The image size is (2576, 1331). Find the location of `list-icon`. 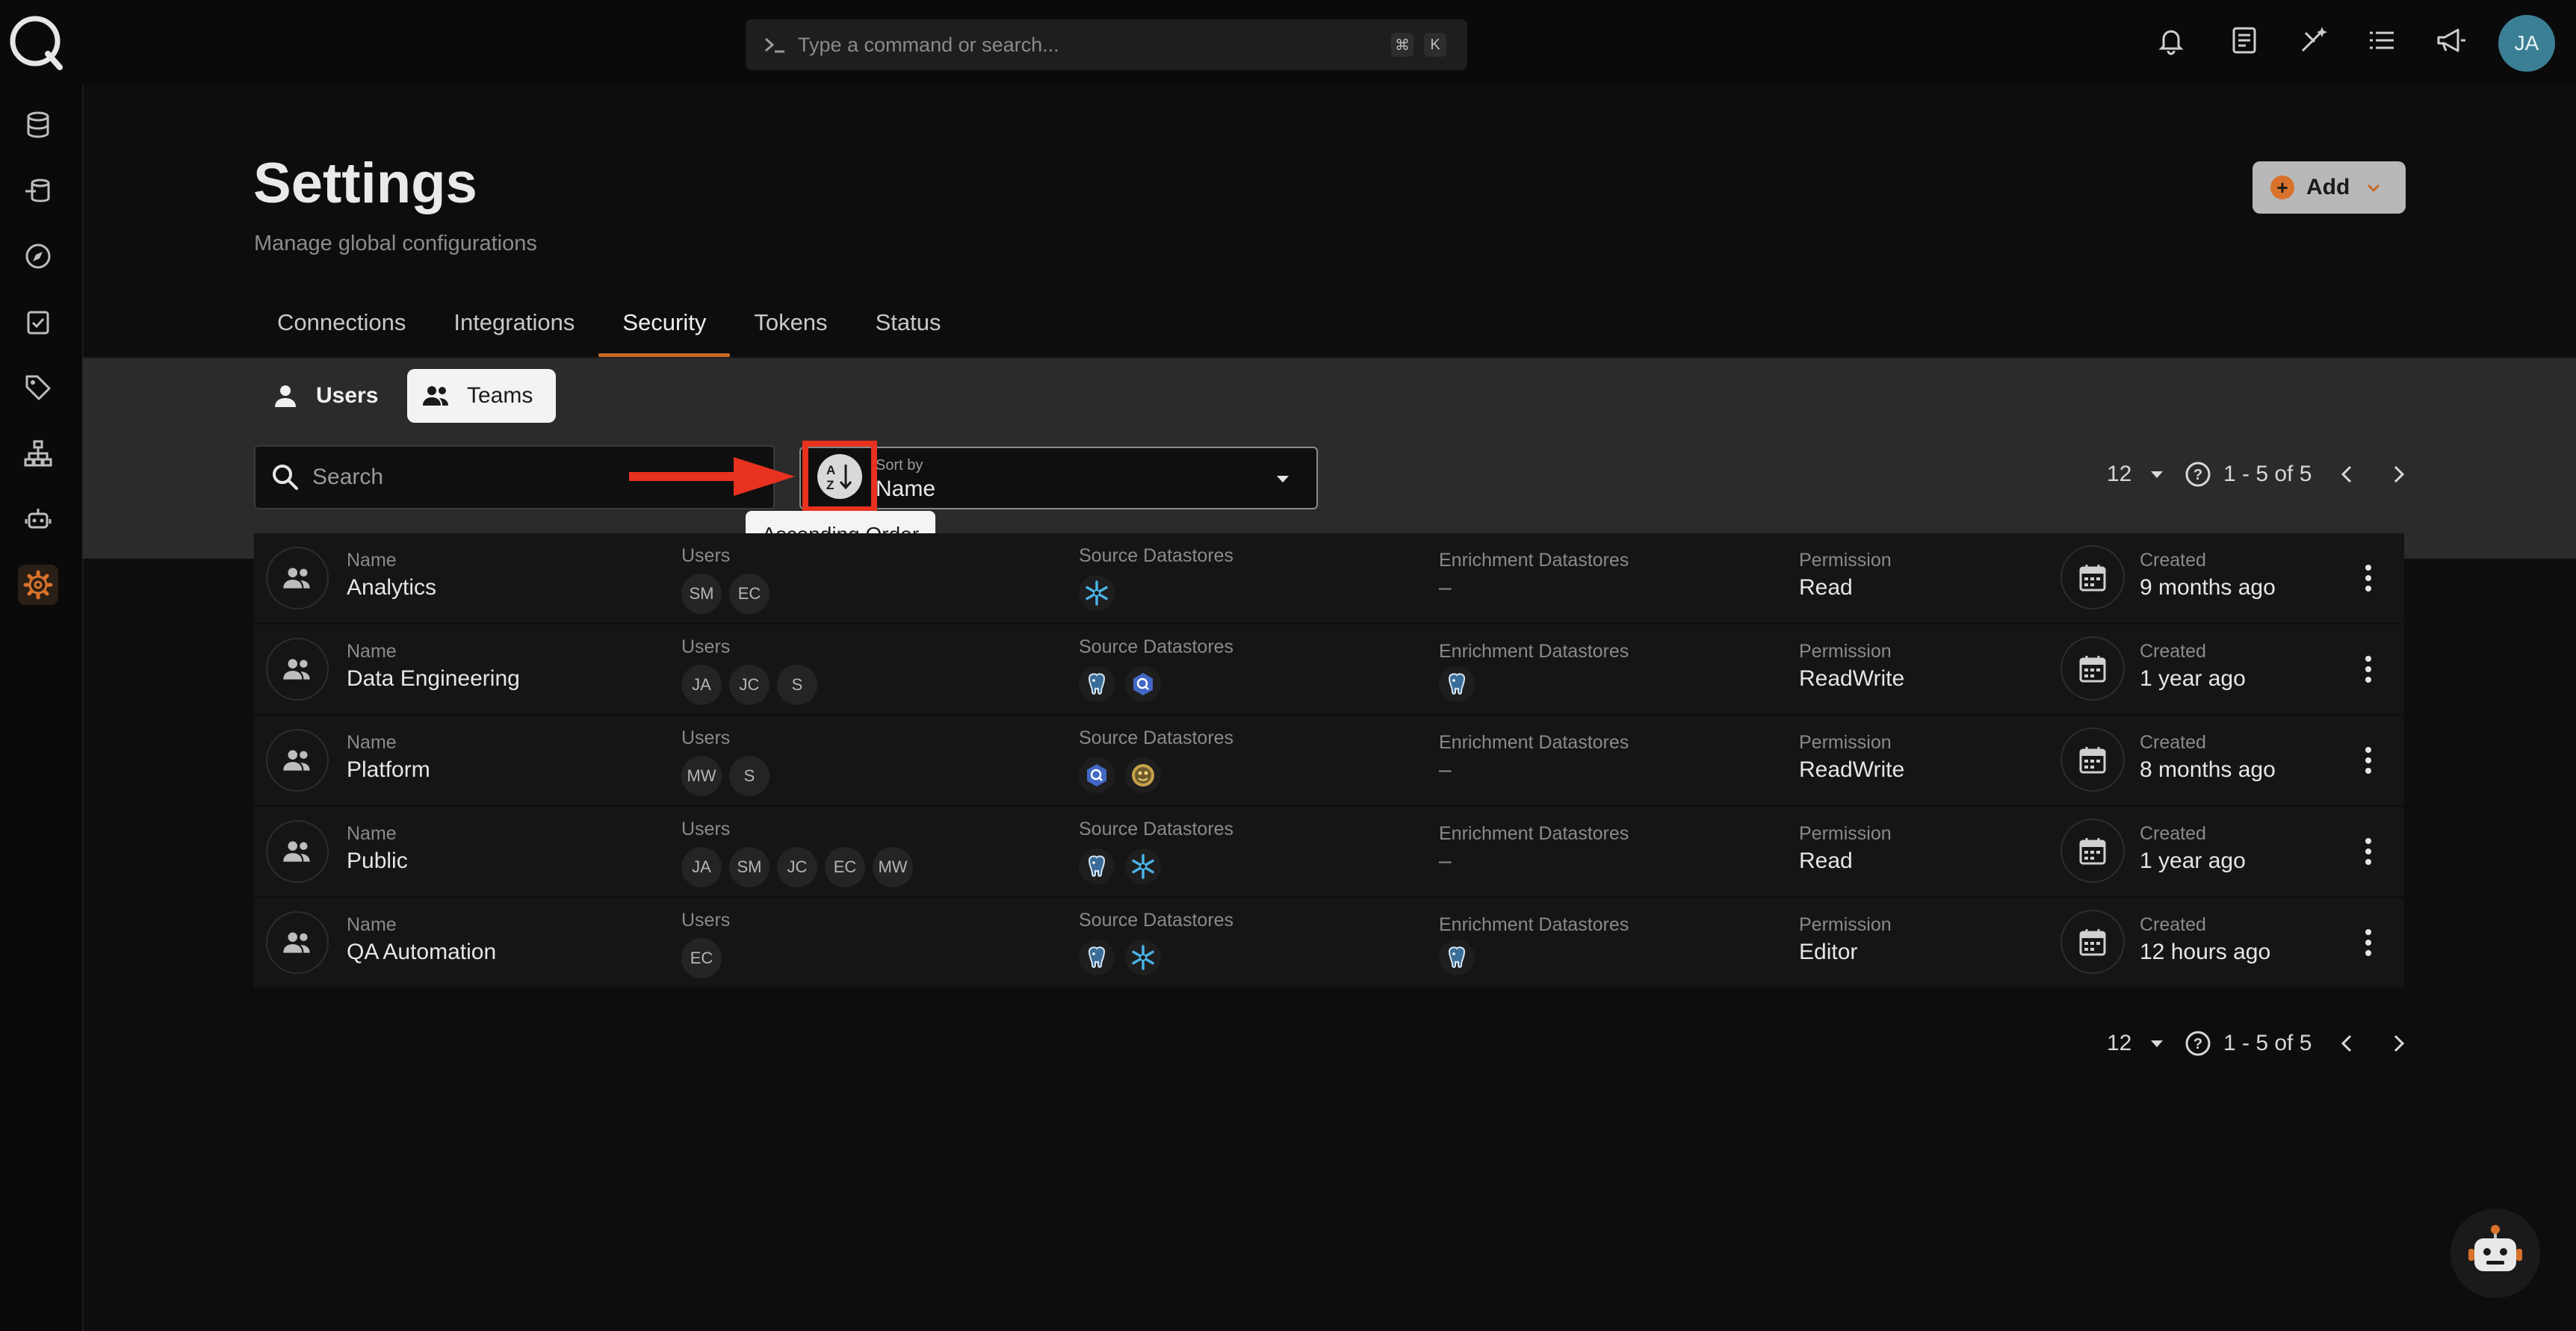

list-icon is located at coordinates (2382, 40).